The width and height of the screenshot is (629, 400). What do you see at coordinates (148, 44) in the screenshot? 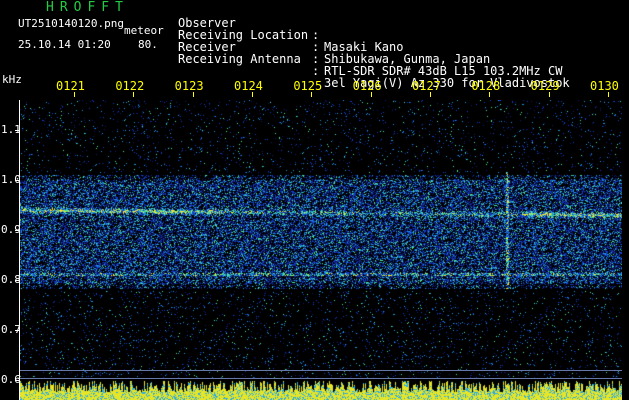
I see `speed-label: 80.` at bounding box center [148, 44].